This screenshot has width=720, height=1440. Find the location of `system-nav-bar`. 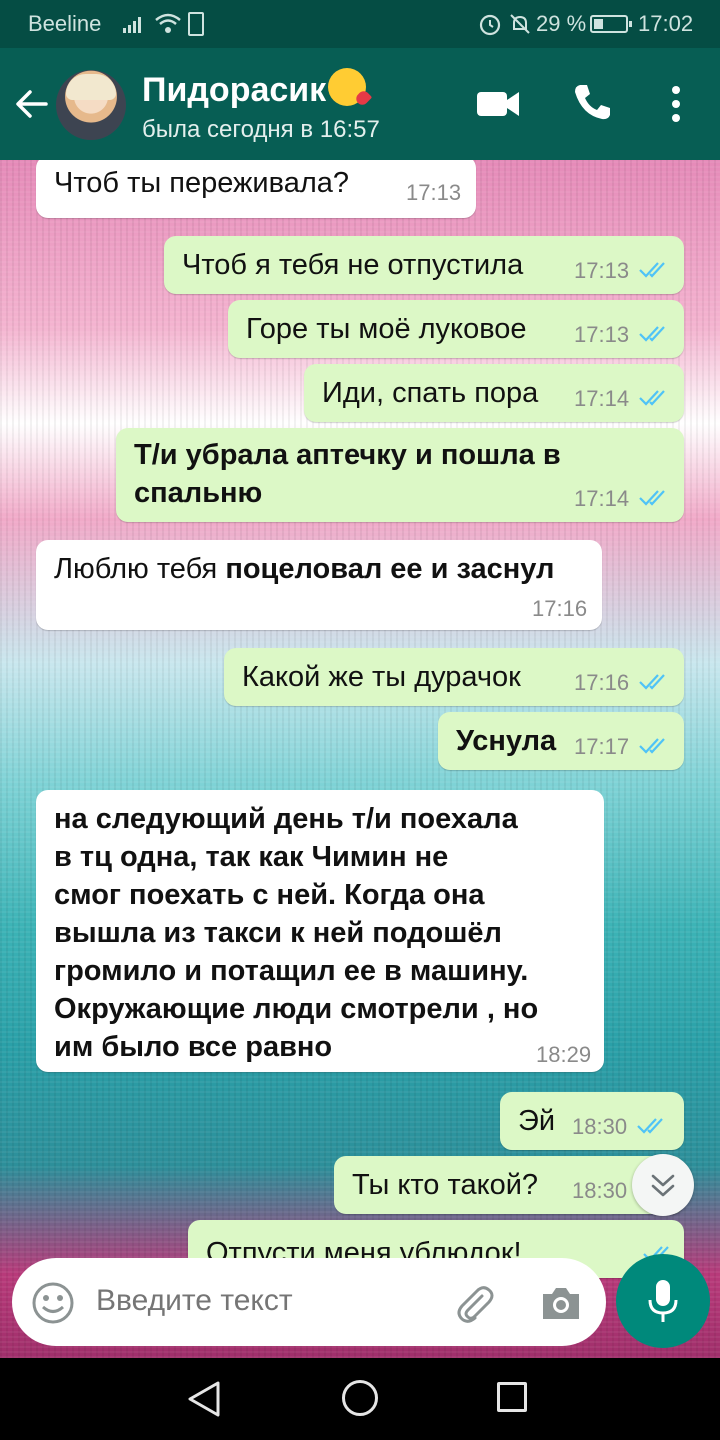

system-nav-bar is located at coordinates (360, 1399).